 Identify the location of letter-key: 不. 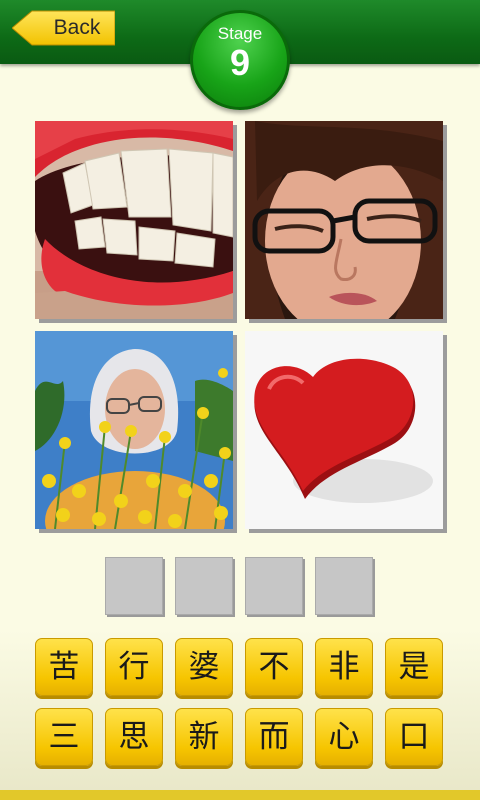
(274, 667).